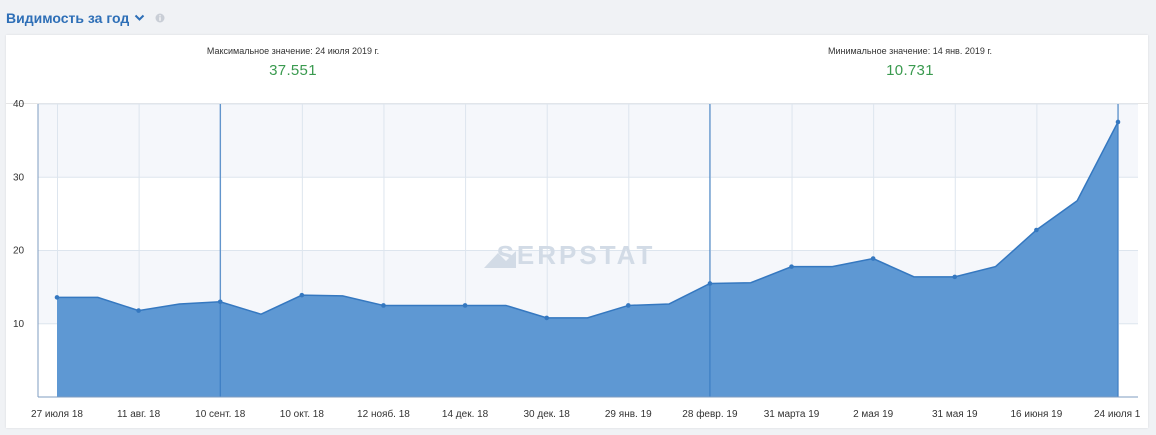  I want to click on x-tick-label: 16 июня 19, so click(1036, 414).